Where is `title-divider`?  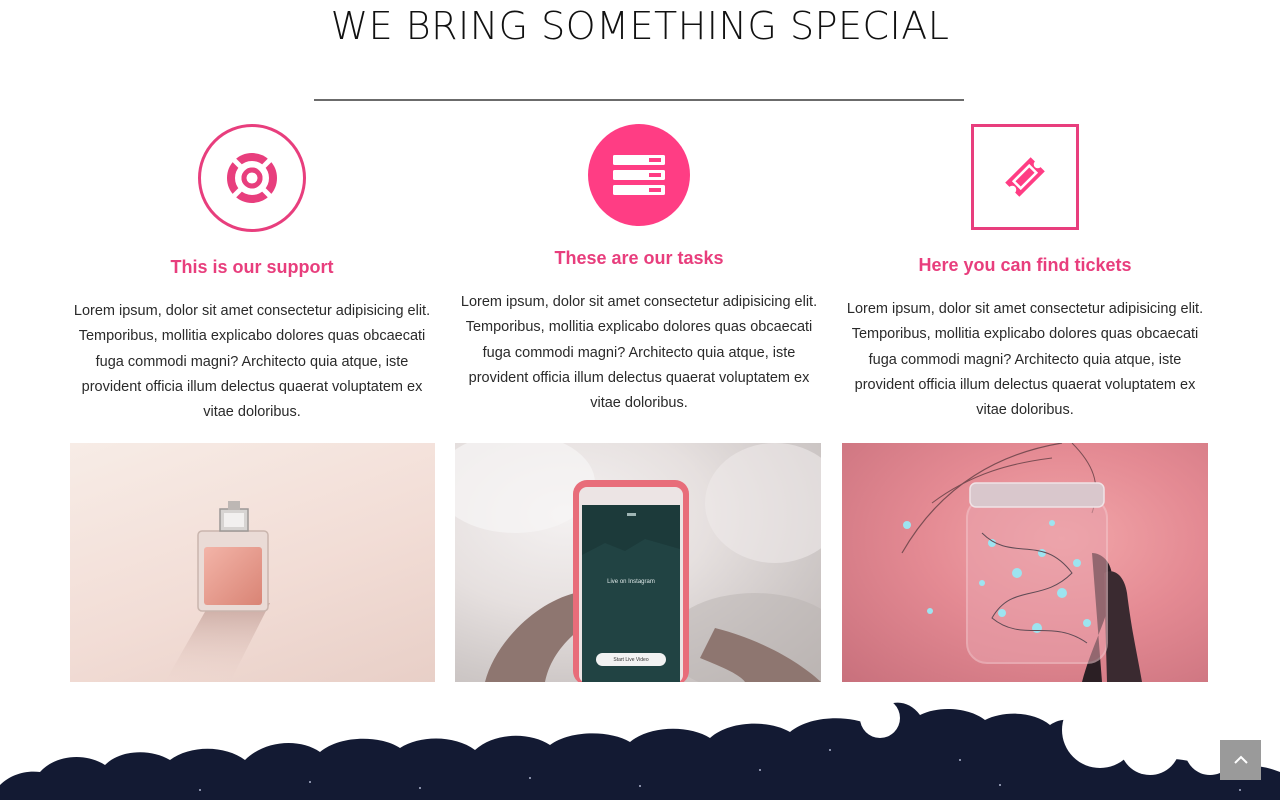 title-divider is located at coordinates (639, 100).